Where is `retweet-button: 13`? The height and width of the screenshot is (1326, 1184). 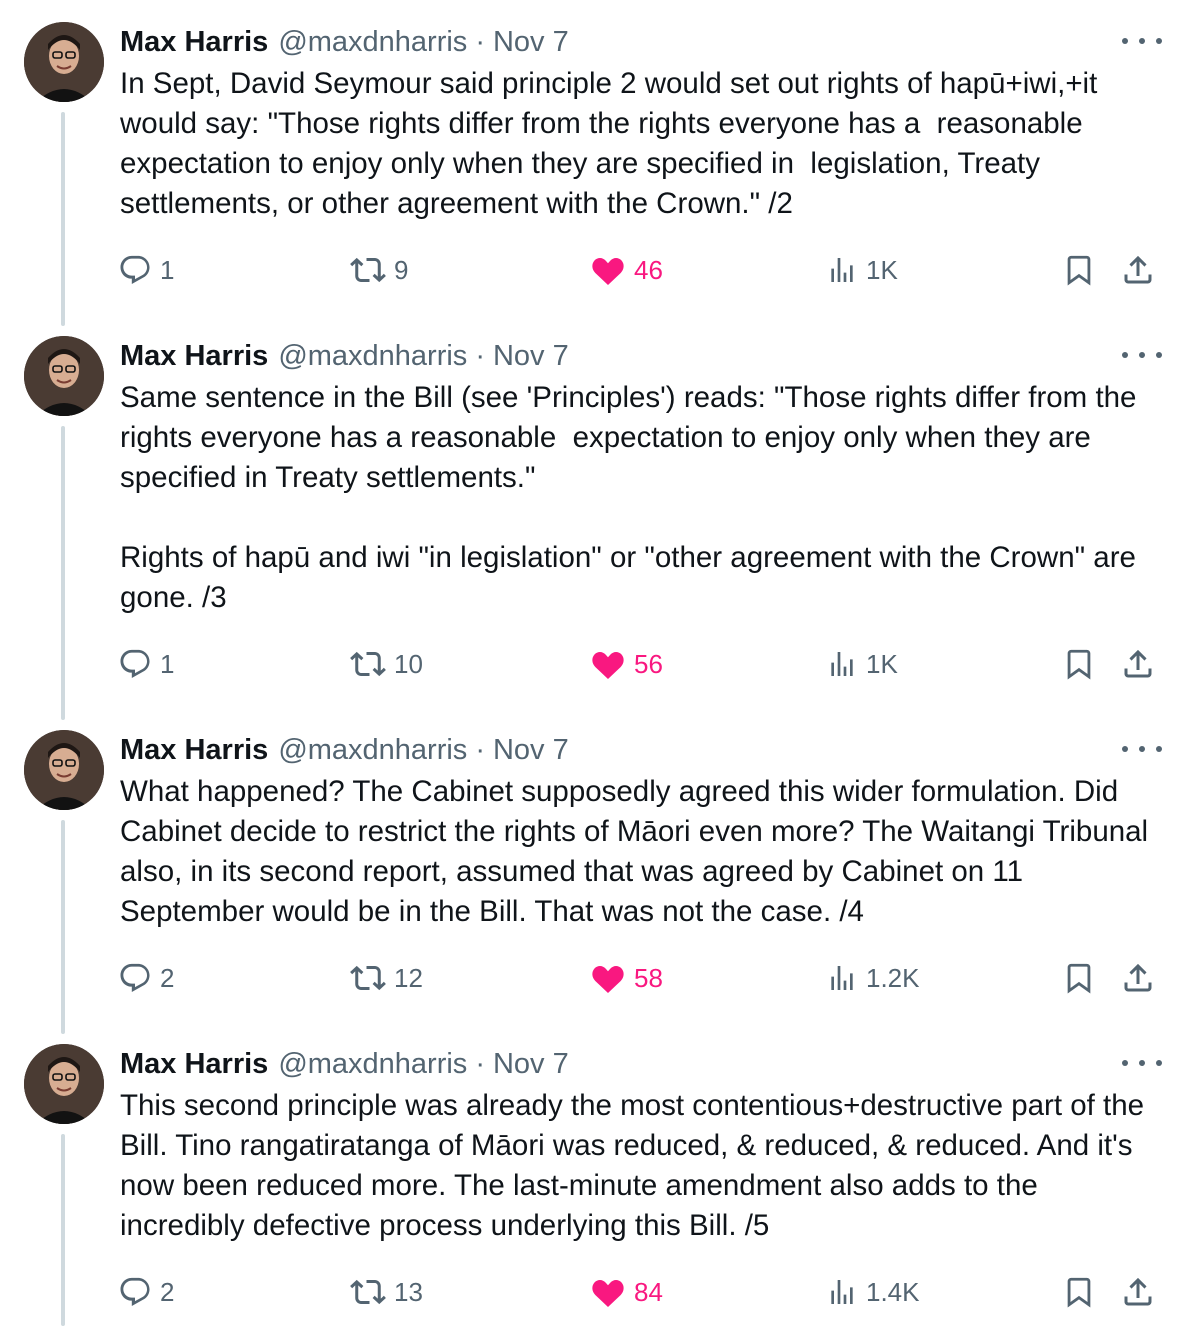 retweet-button: 13 is located at coordinates (386, 1292).